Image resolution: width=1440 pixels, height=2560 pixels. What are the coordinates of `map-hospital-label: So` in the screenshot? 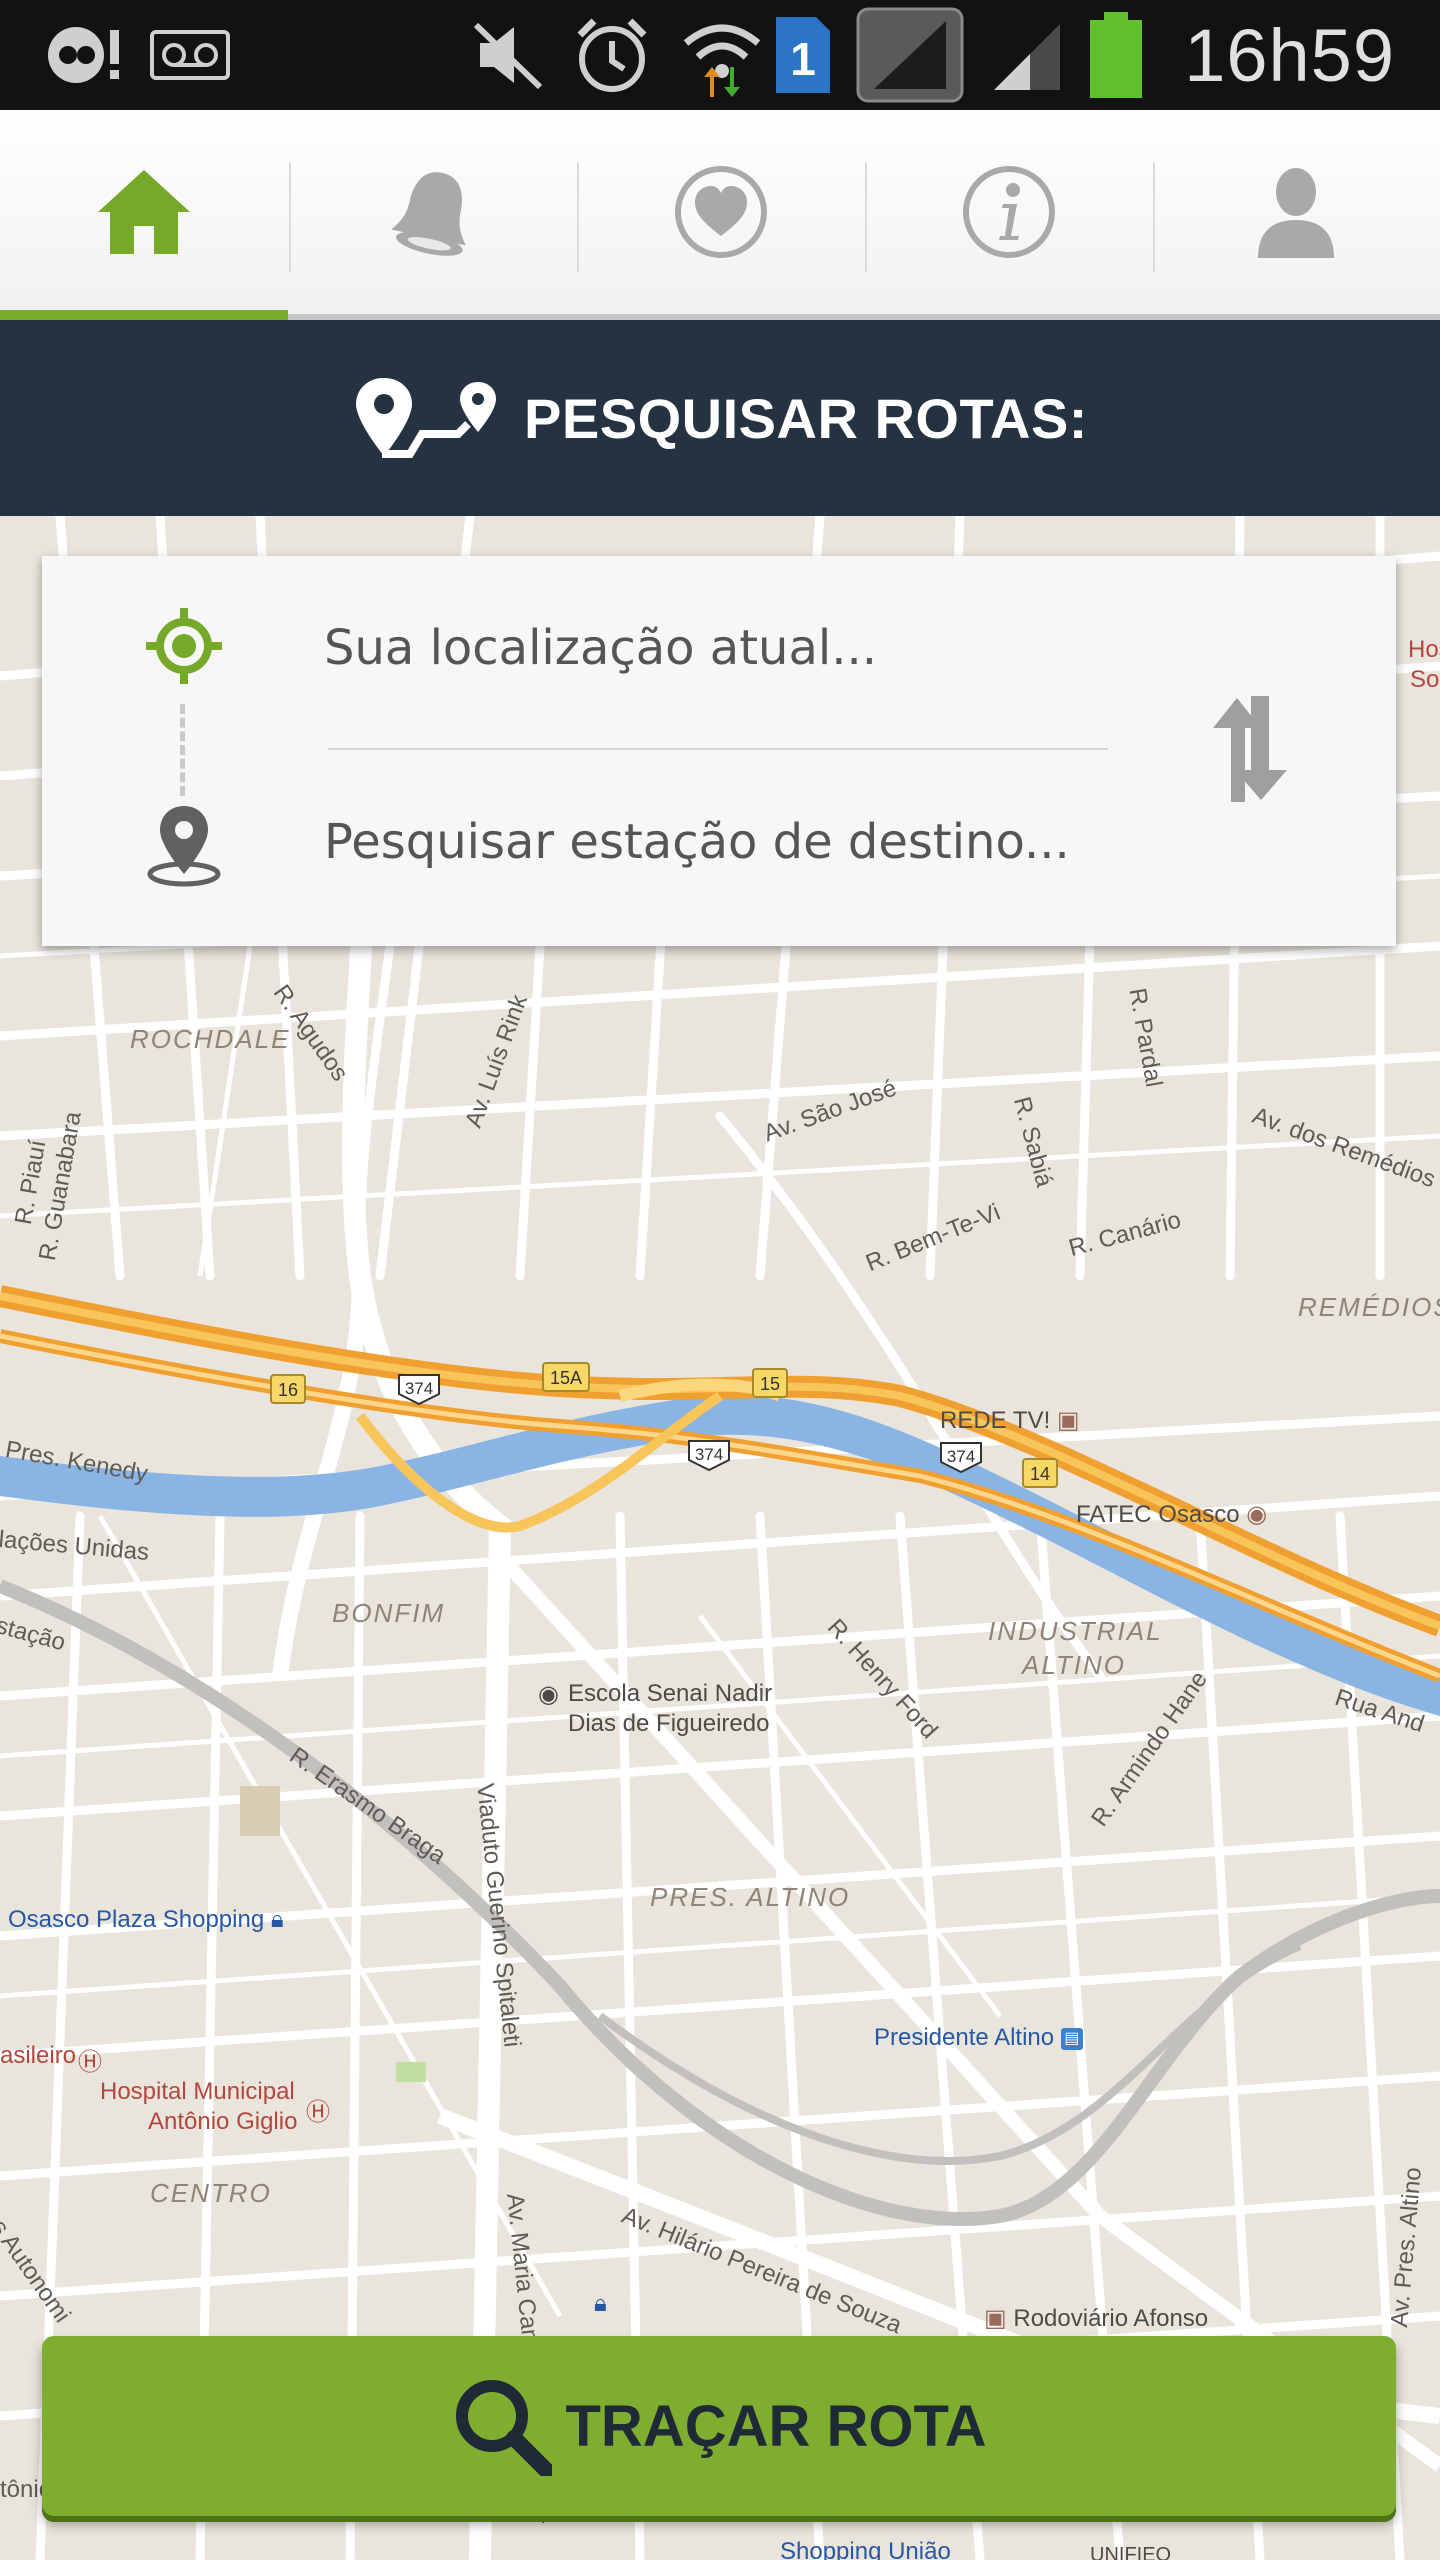 It's located at (1425, 679).